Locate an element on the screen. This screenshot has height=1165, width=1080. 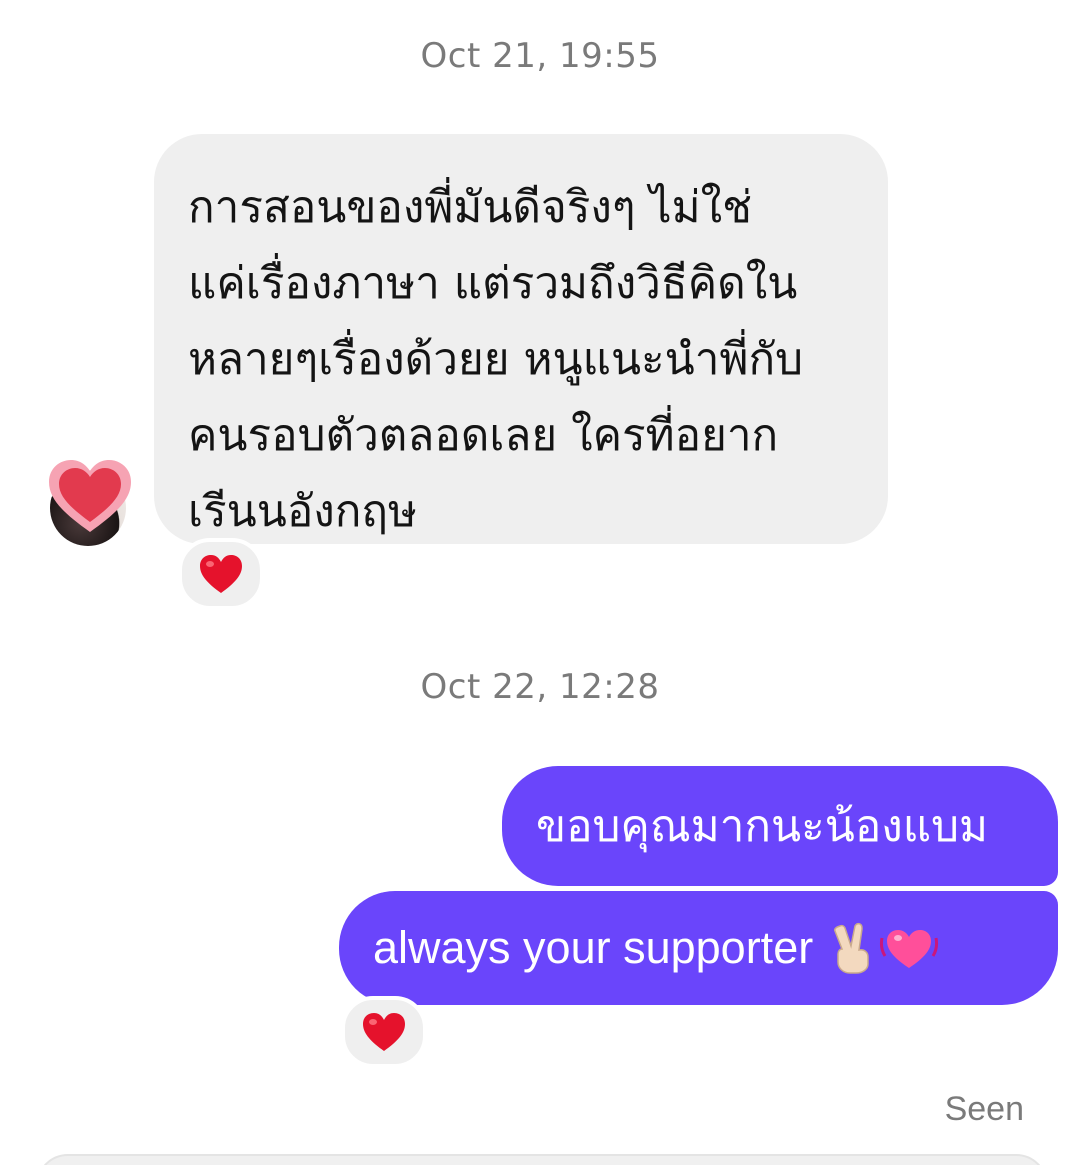
beating-heart-icon is located at coordinates (909, 949).